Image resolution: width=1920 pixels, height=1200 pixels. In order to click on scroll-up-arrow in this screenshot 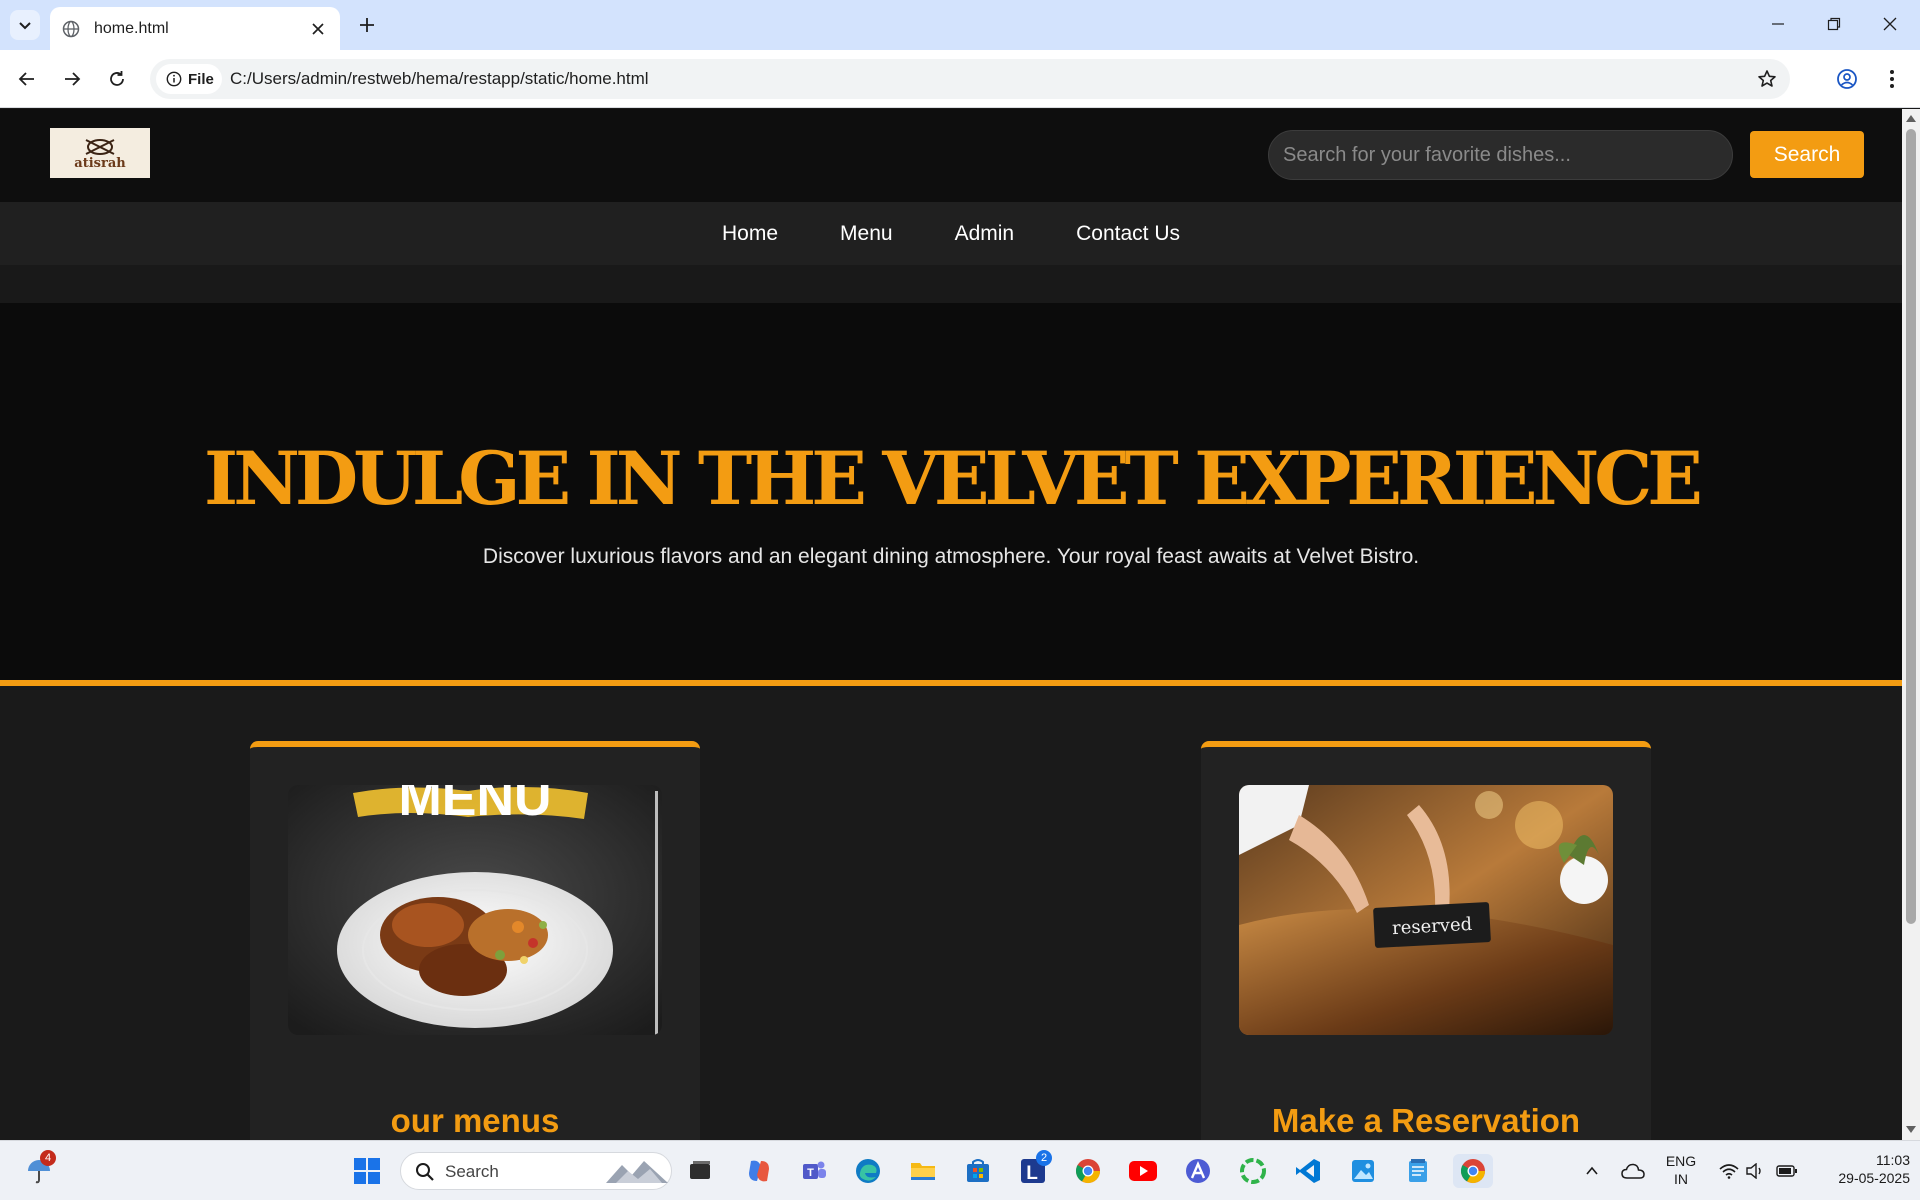, I will do `click(1911, 118)`.